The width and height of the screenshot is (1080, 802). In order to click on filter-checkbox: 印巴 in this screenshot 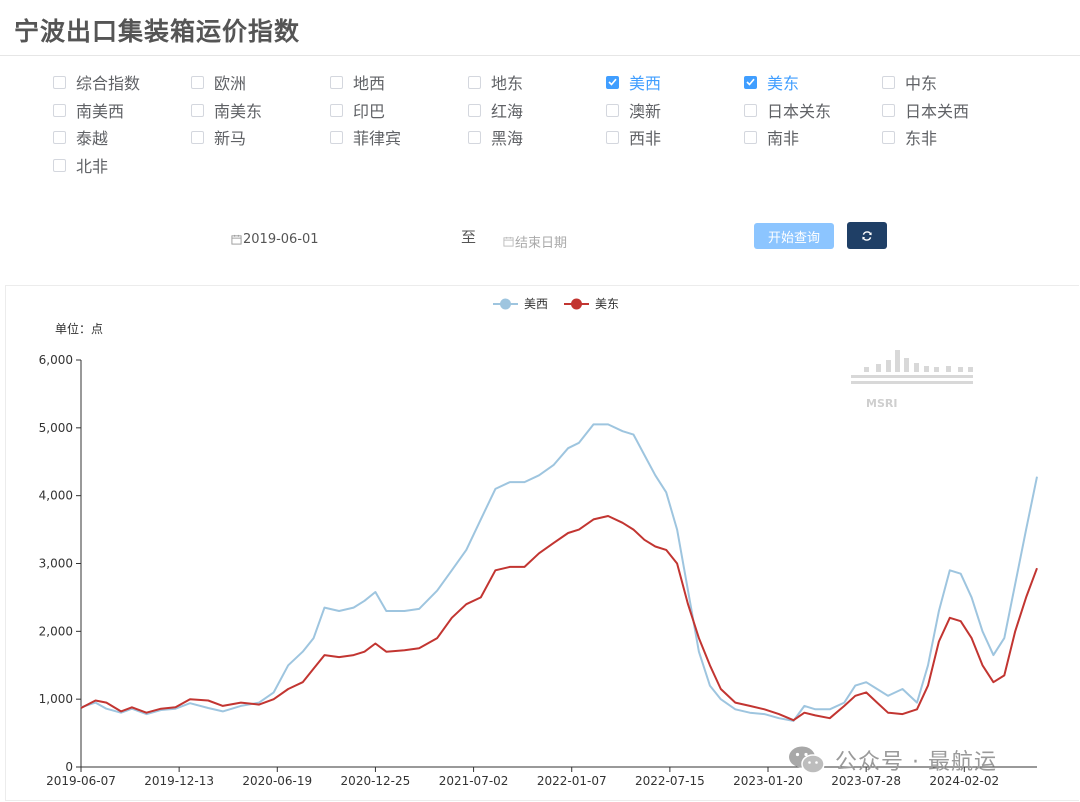, I will do `click(358, 110)`.